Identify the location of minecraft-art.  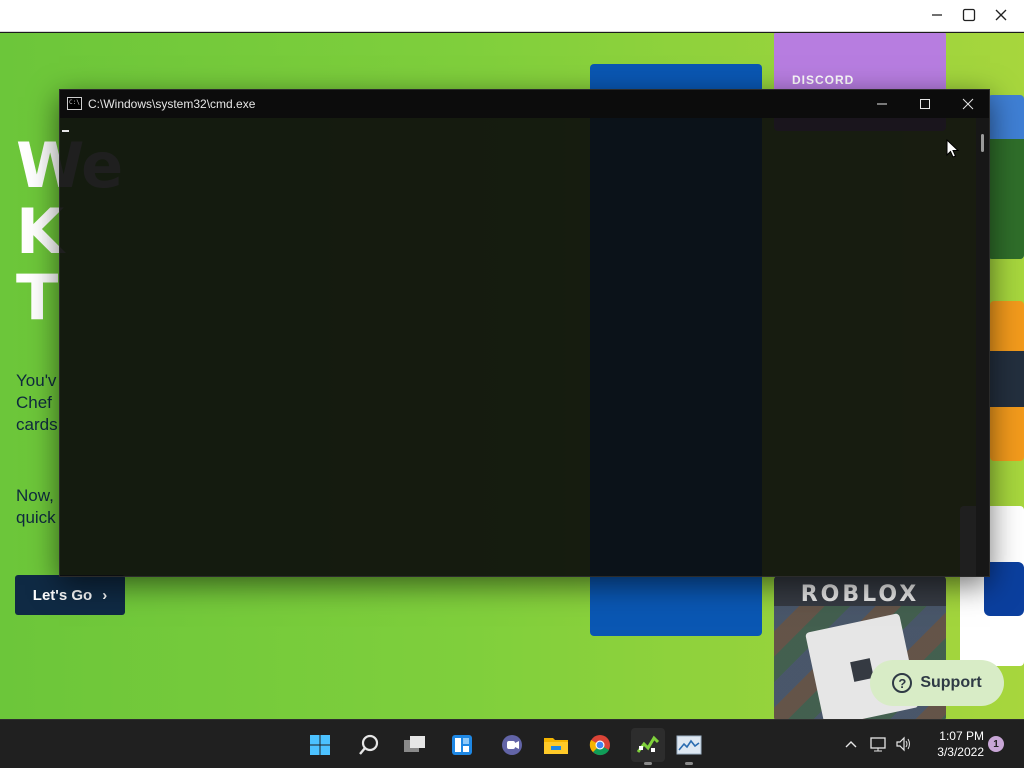
(1006, 199).